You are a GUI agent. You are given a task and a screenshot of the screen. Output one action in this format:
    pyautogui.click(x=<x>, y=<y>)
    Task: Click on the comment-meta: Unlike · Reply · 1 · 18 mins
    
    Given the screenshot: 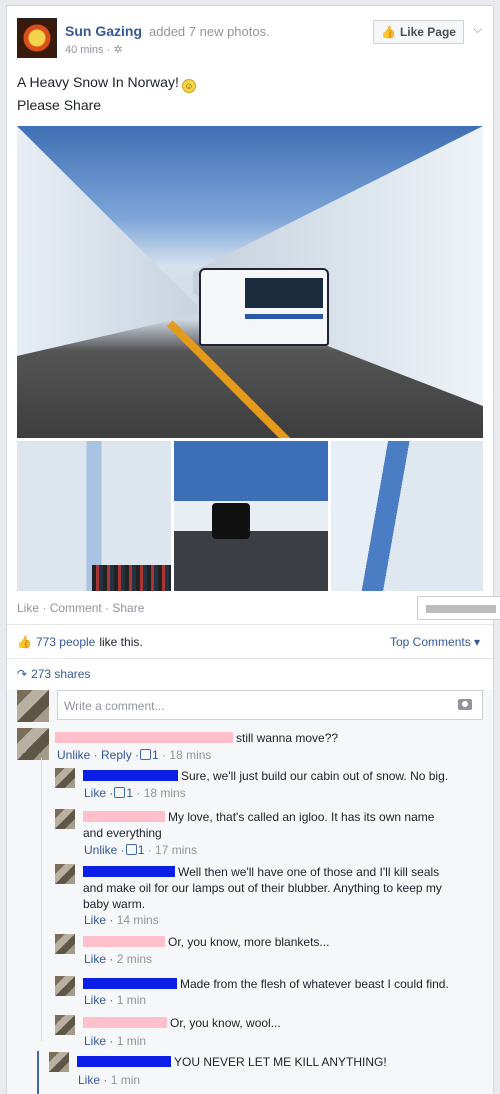 What is the action you would take?
    pyautogui.click(x=134, y=755)
    